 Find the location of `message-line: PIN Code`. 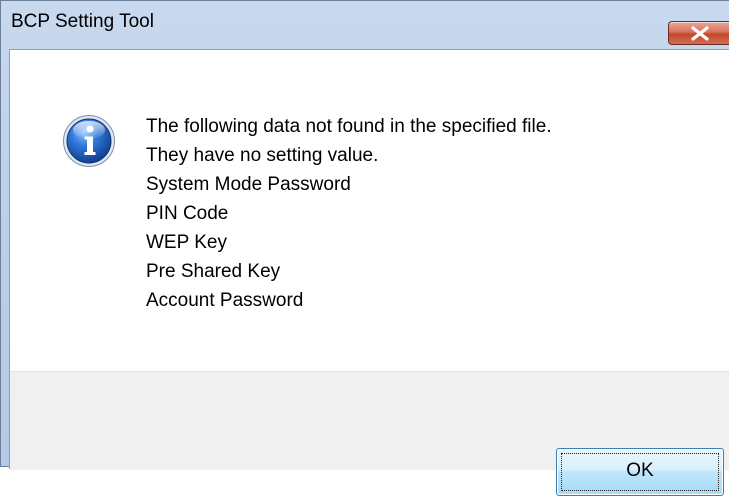

message-line: PIN Code is located at coordinates (187, 213).